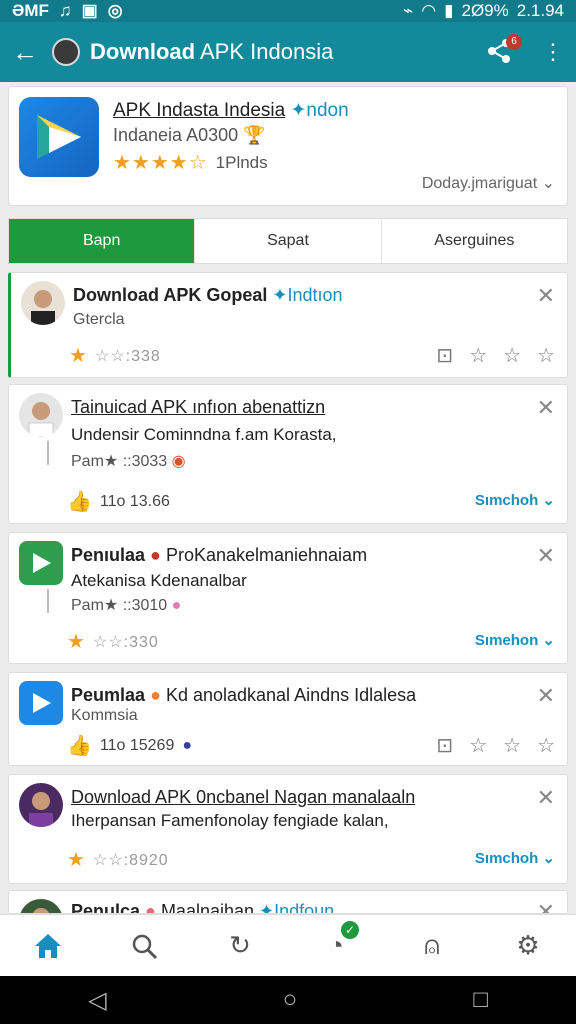  Describe the element at coordinates (198, 407) in the screenshot. I see `item-title: Tainuicad APK ınfıon abenattizn` at that location.